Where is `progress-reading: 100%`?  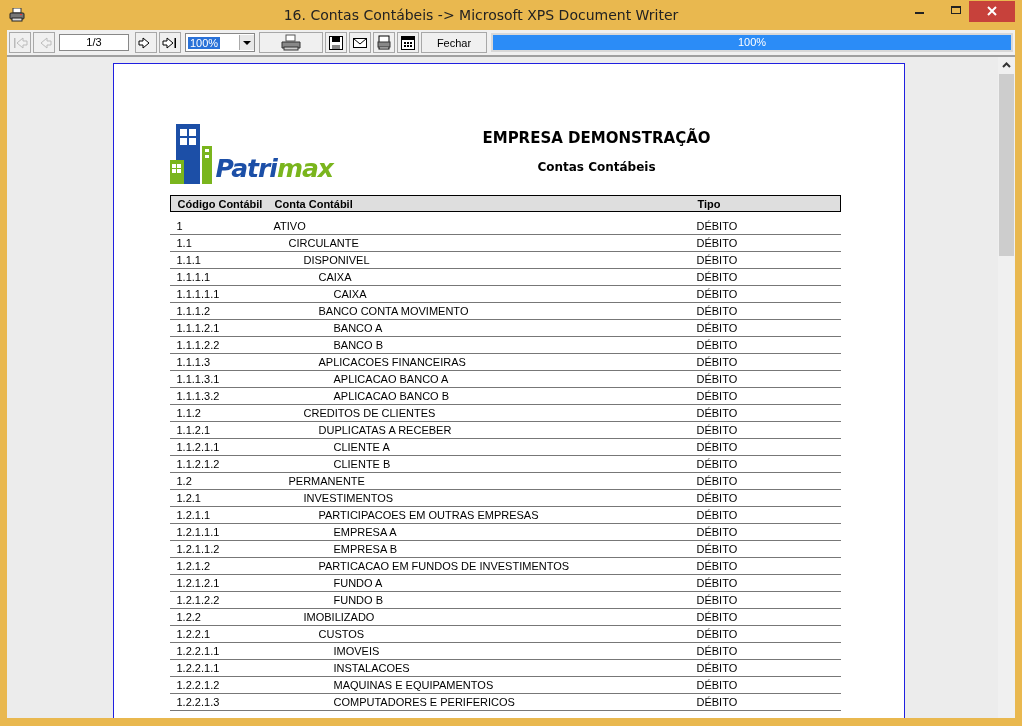
progress-reading: 100% is located at coordinates (752, 42).